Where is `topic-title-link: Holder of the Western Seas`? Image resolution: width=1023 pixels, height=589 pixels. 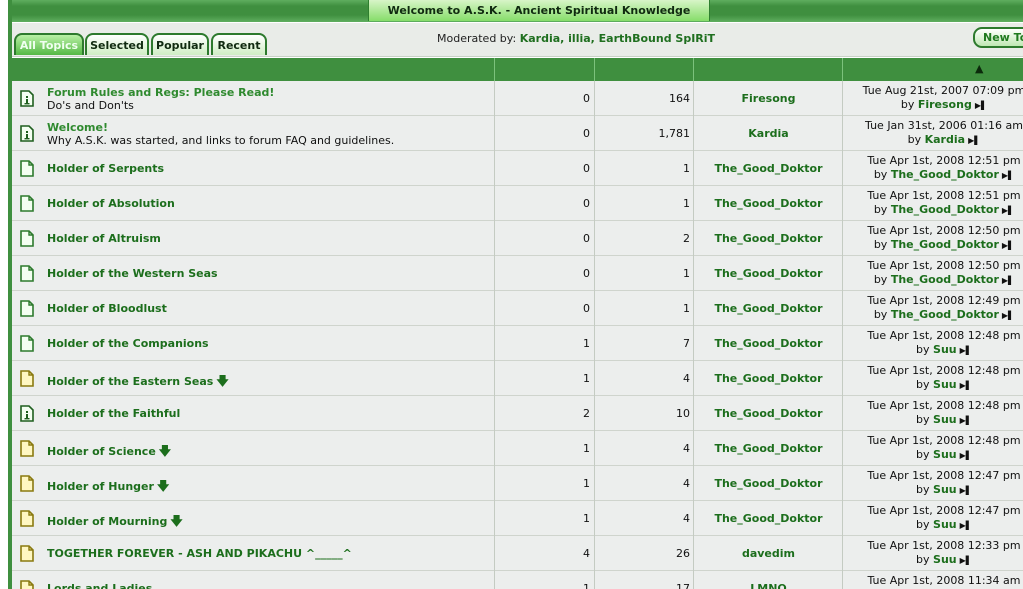
topic-title-link: Holder of the Western Seas is located at coordinates (132, 273).